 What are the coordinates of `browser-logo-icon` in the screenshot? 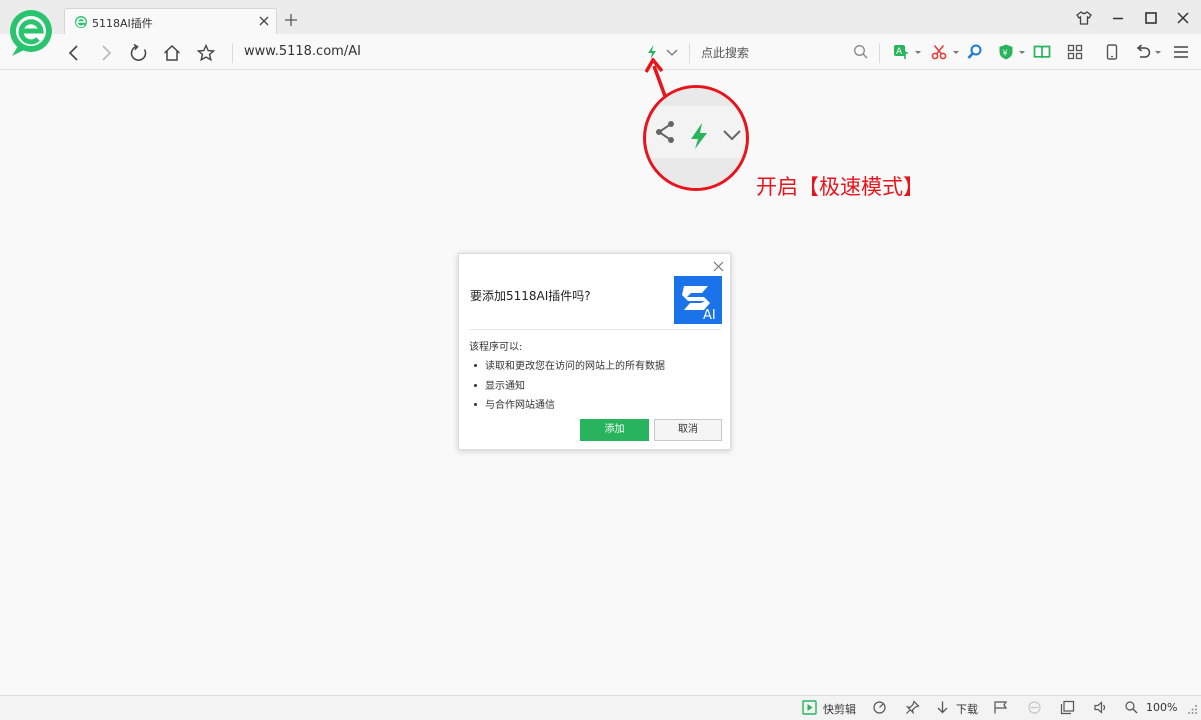 It's located at (31, 33).